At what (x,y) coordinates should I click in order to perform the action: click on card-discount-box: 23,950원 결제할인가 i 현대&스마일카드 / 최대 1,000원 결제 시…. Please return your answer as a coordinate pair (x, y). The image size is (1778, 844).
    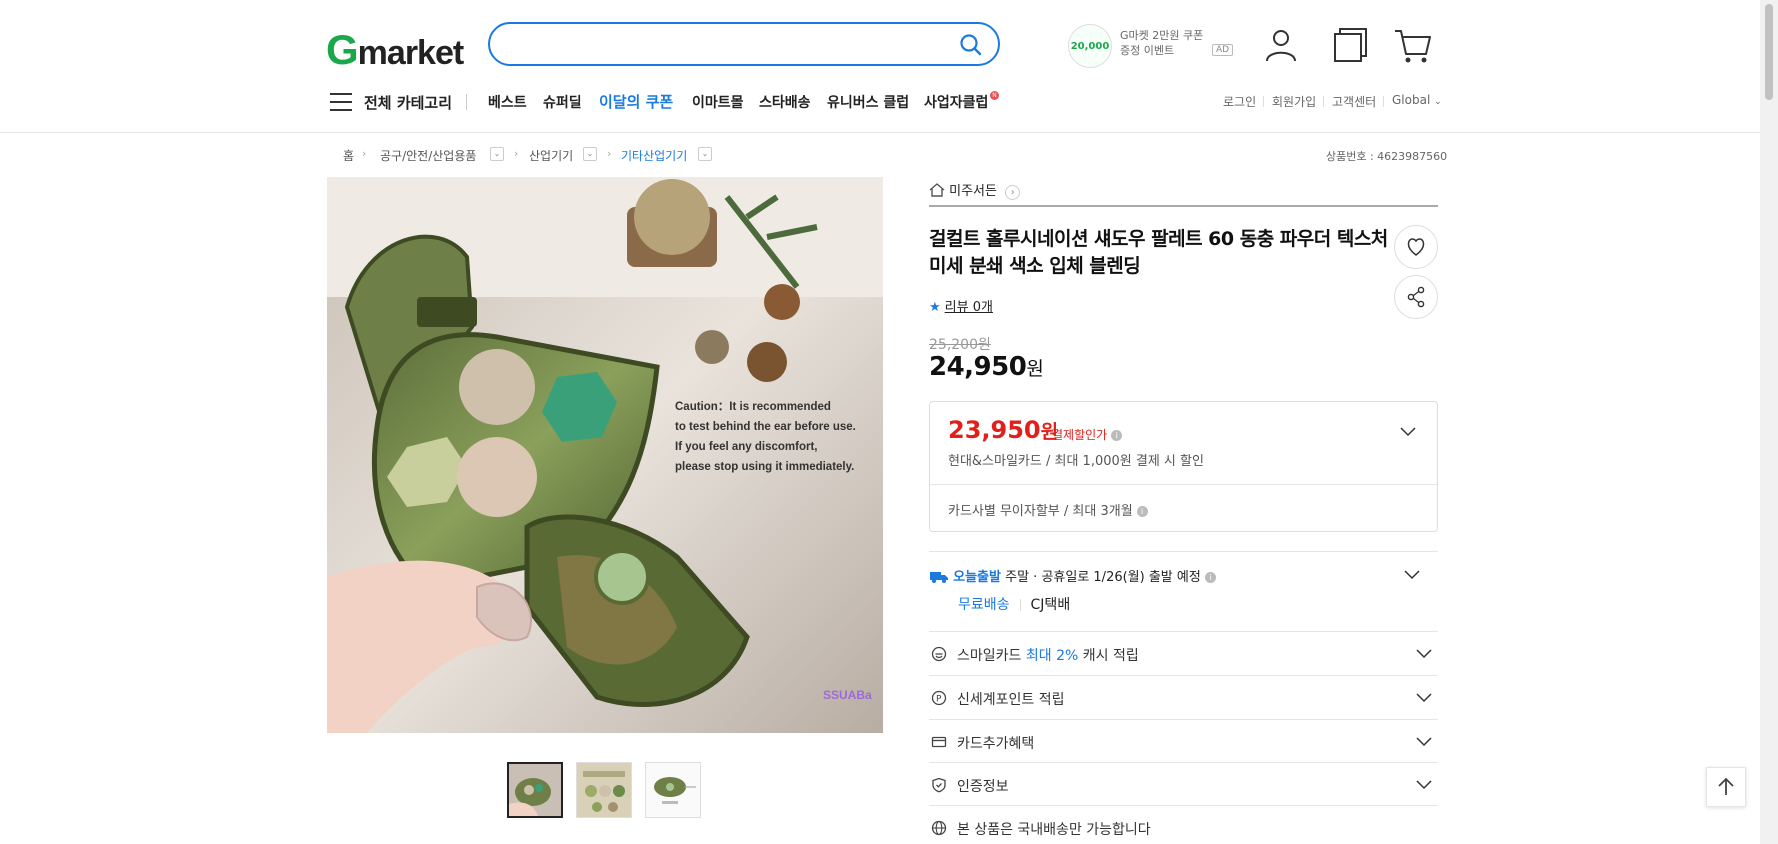
    Looking at the image, I should click on (1183, 466).